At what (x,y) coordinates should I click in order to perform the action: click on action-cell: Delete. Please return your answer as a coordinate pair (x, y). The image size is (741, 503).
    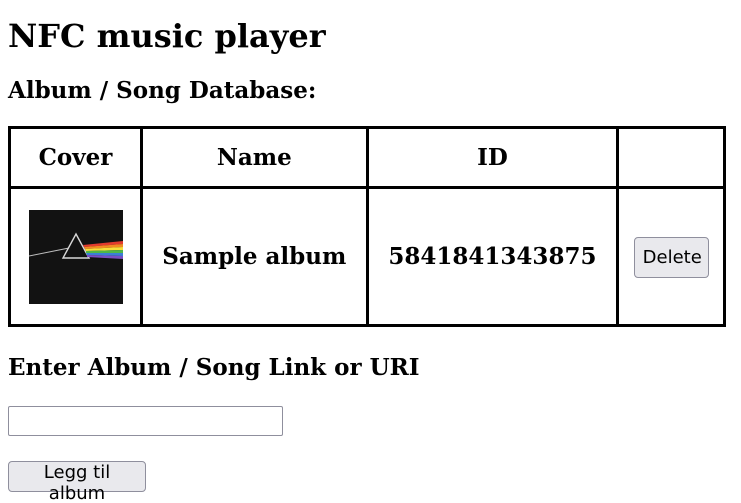
    Looking at the image, I should click on (671, 256).